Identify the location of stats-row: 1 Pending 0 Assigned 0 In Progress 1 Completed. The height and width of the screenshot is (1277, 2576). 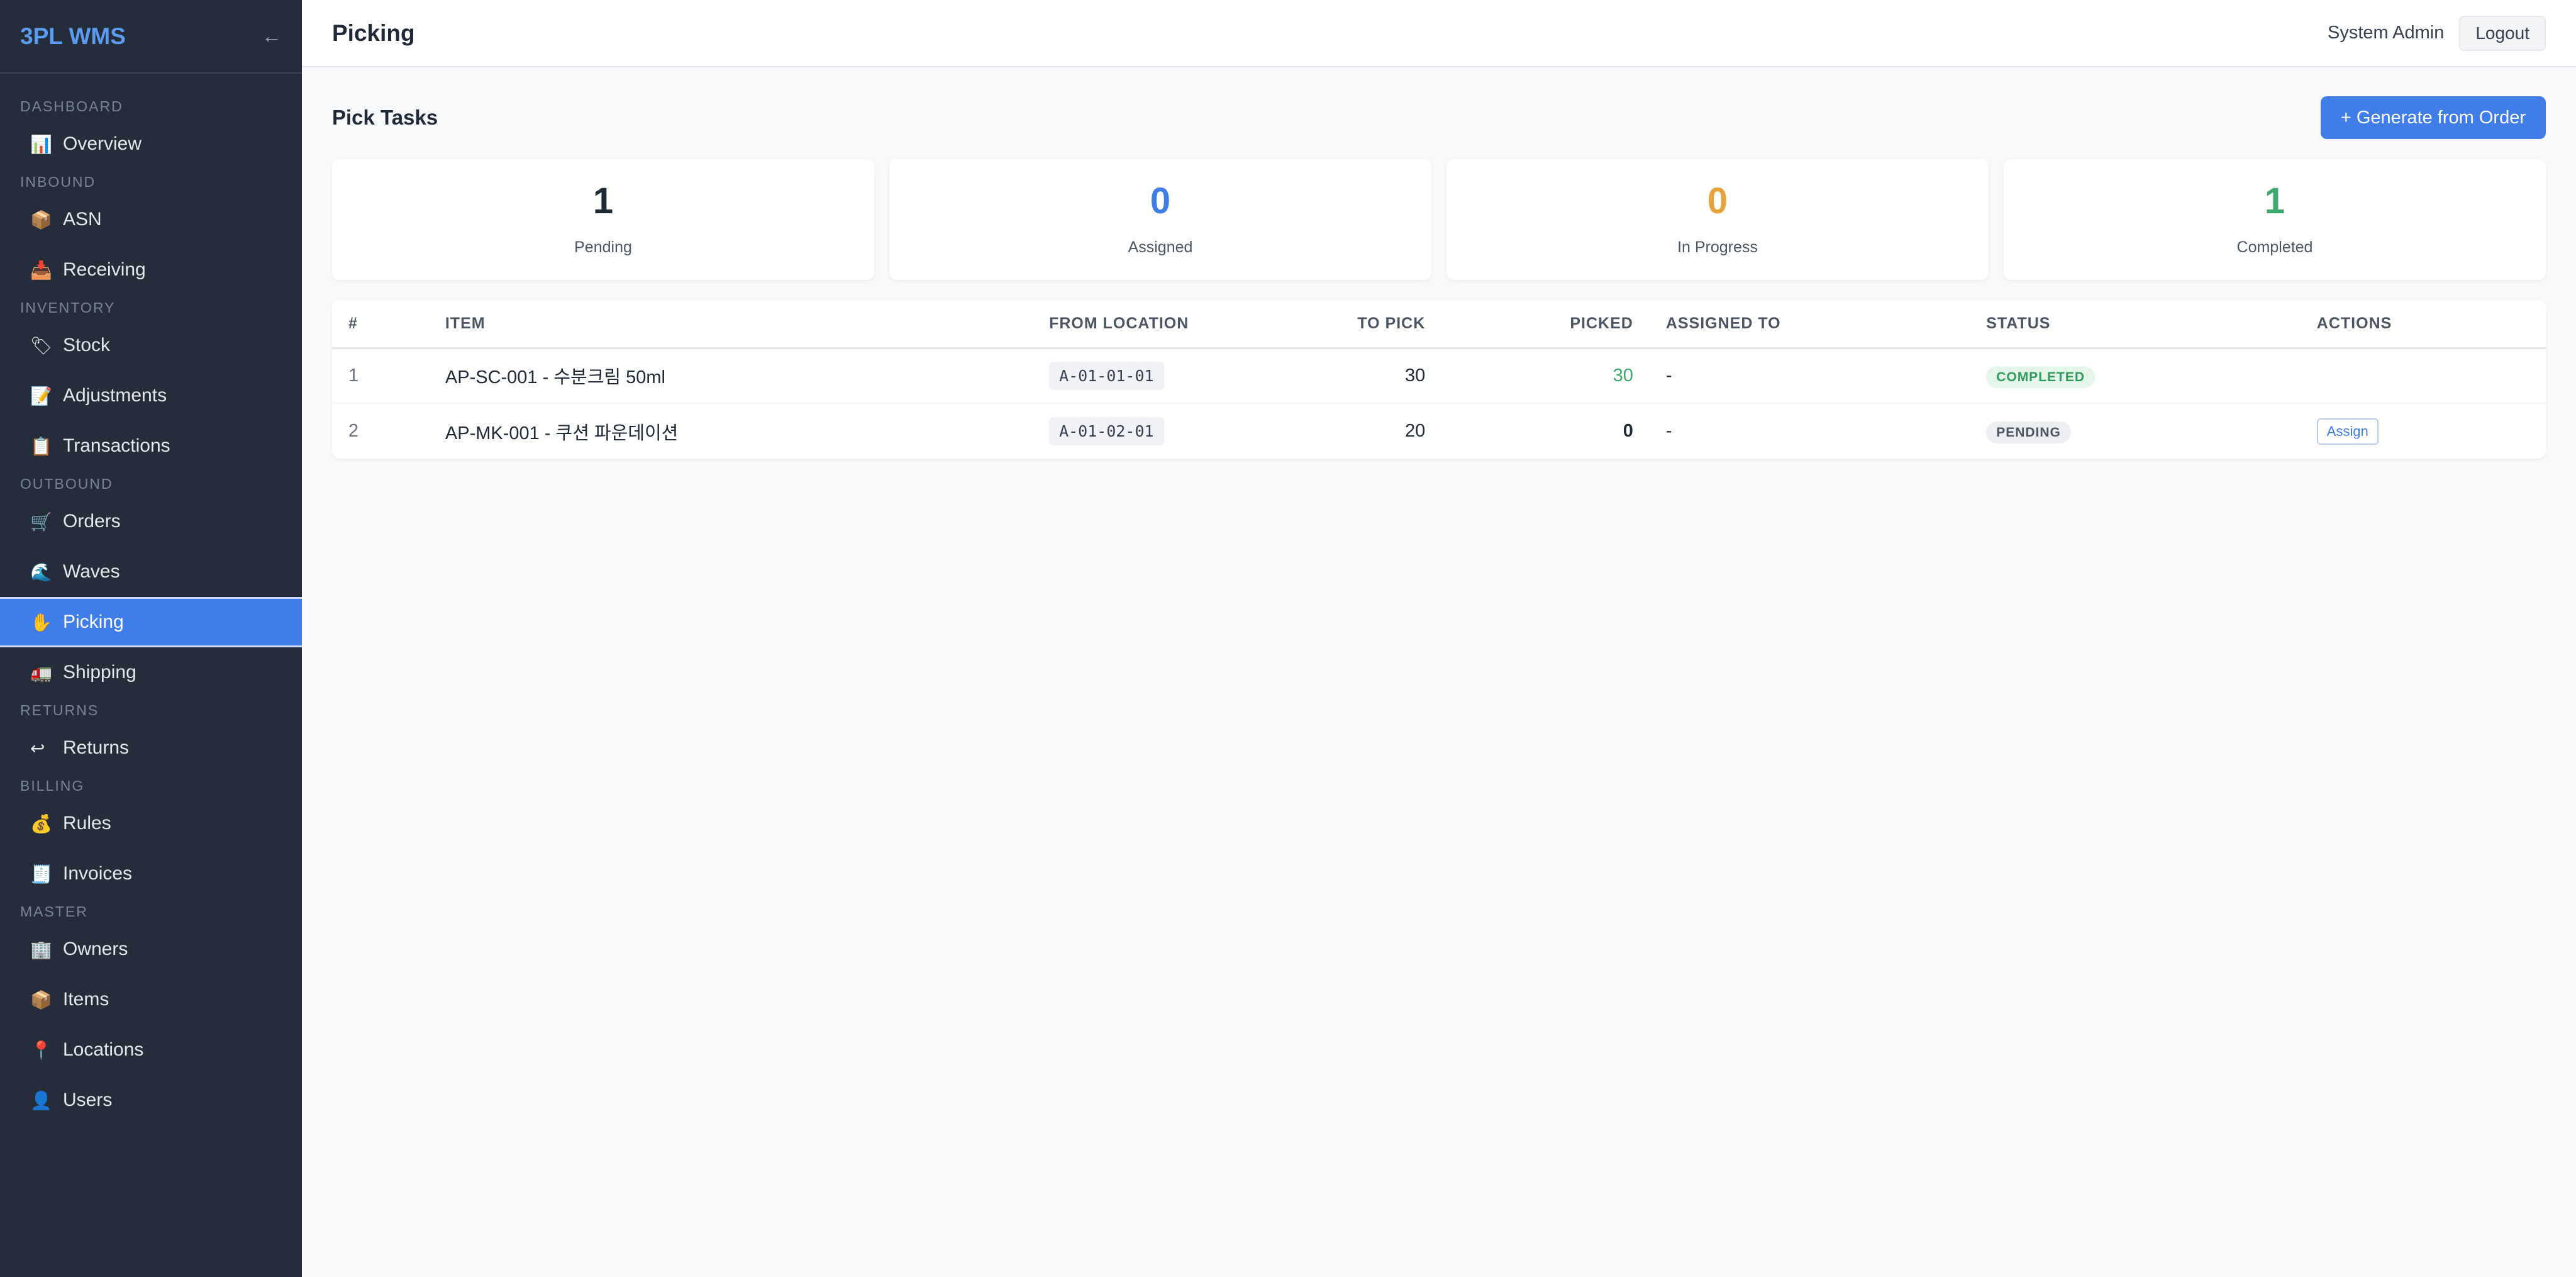
(1439, 219).